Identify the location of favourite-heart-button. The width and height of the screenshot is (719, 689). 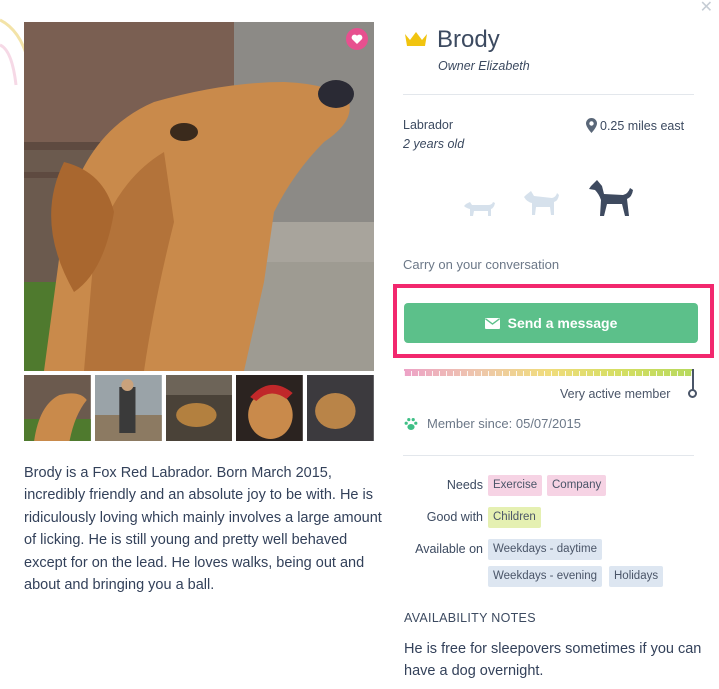
(357, 39).